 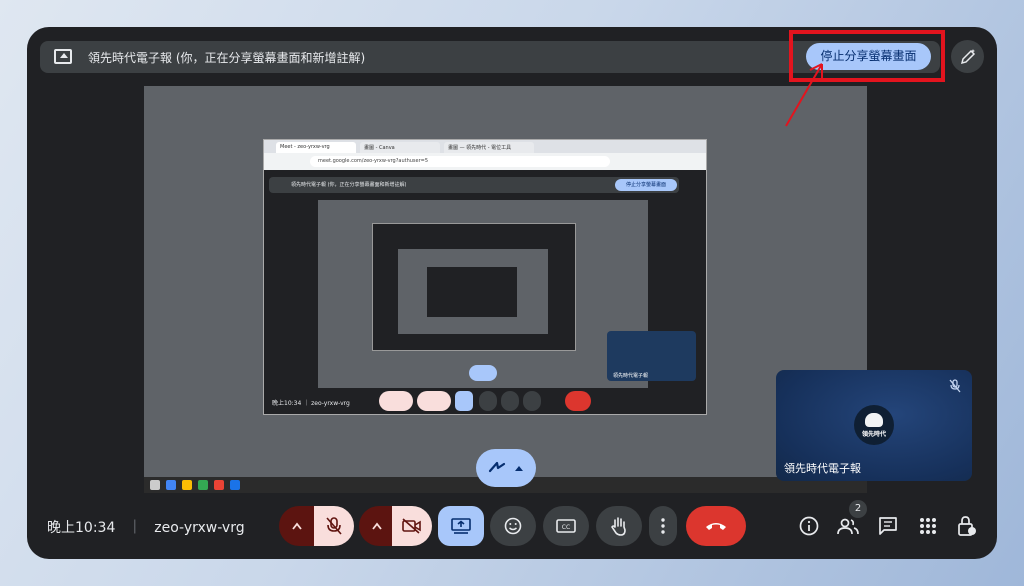 I want to click on lock-person-icon, so click(x=967, y=526).